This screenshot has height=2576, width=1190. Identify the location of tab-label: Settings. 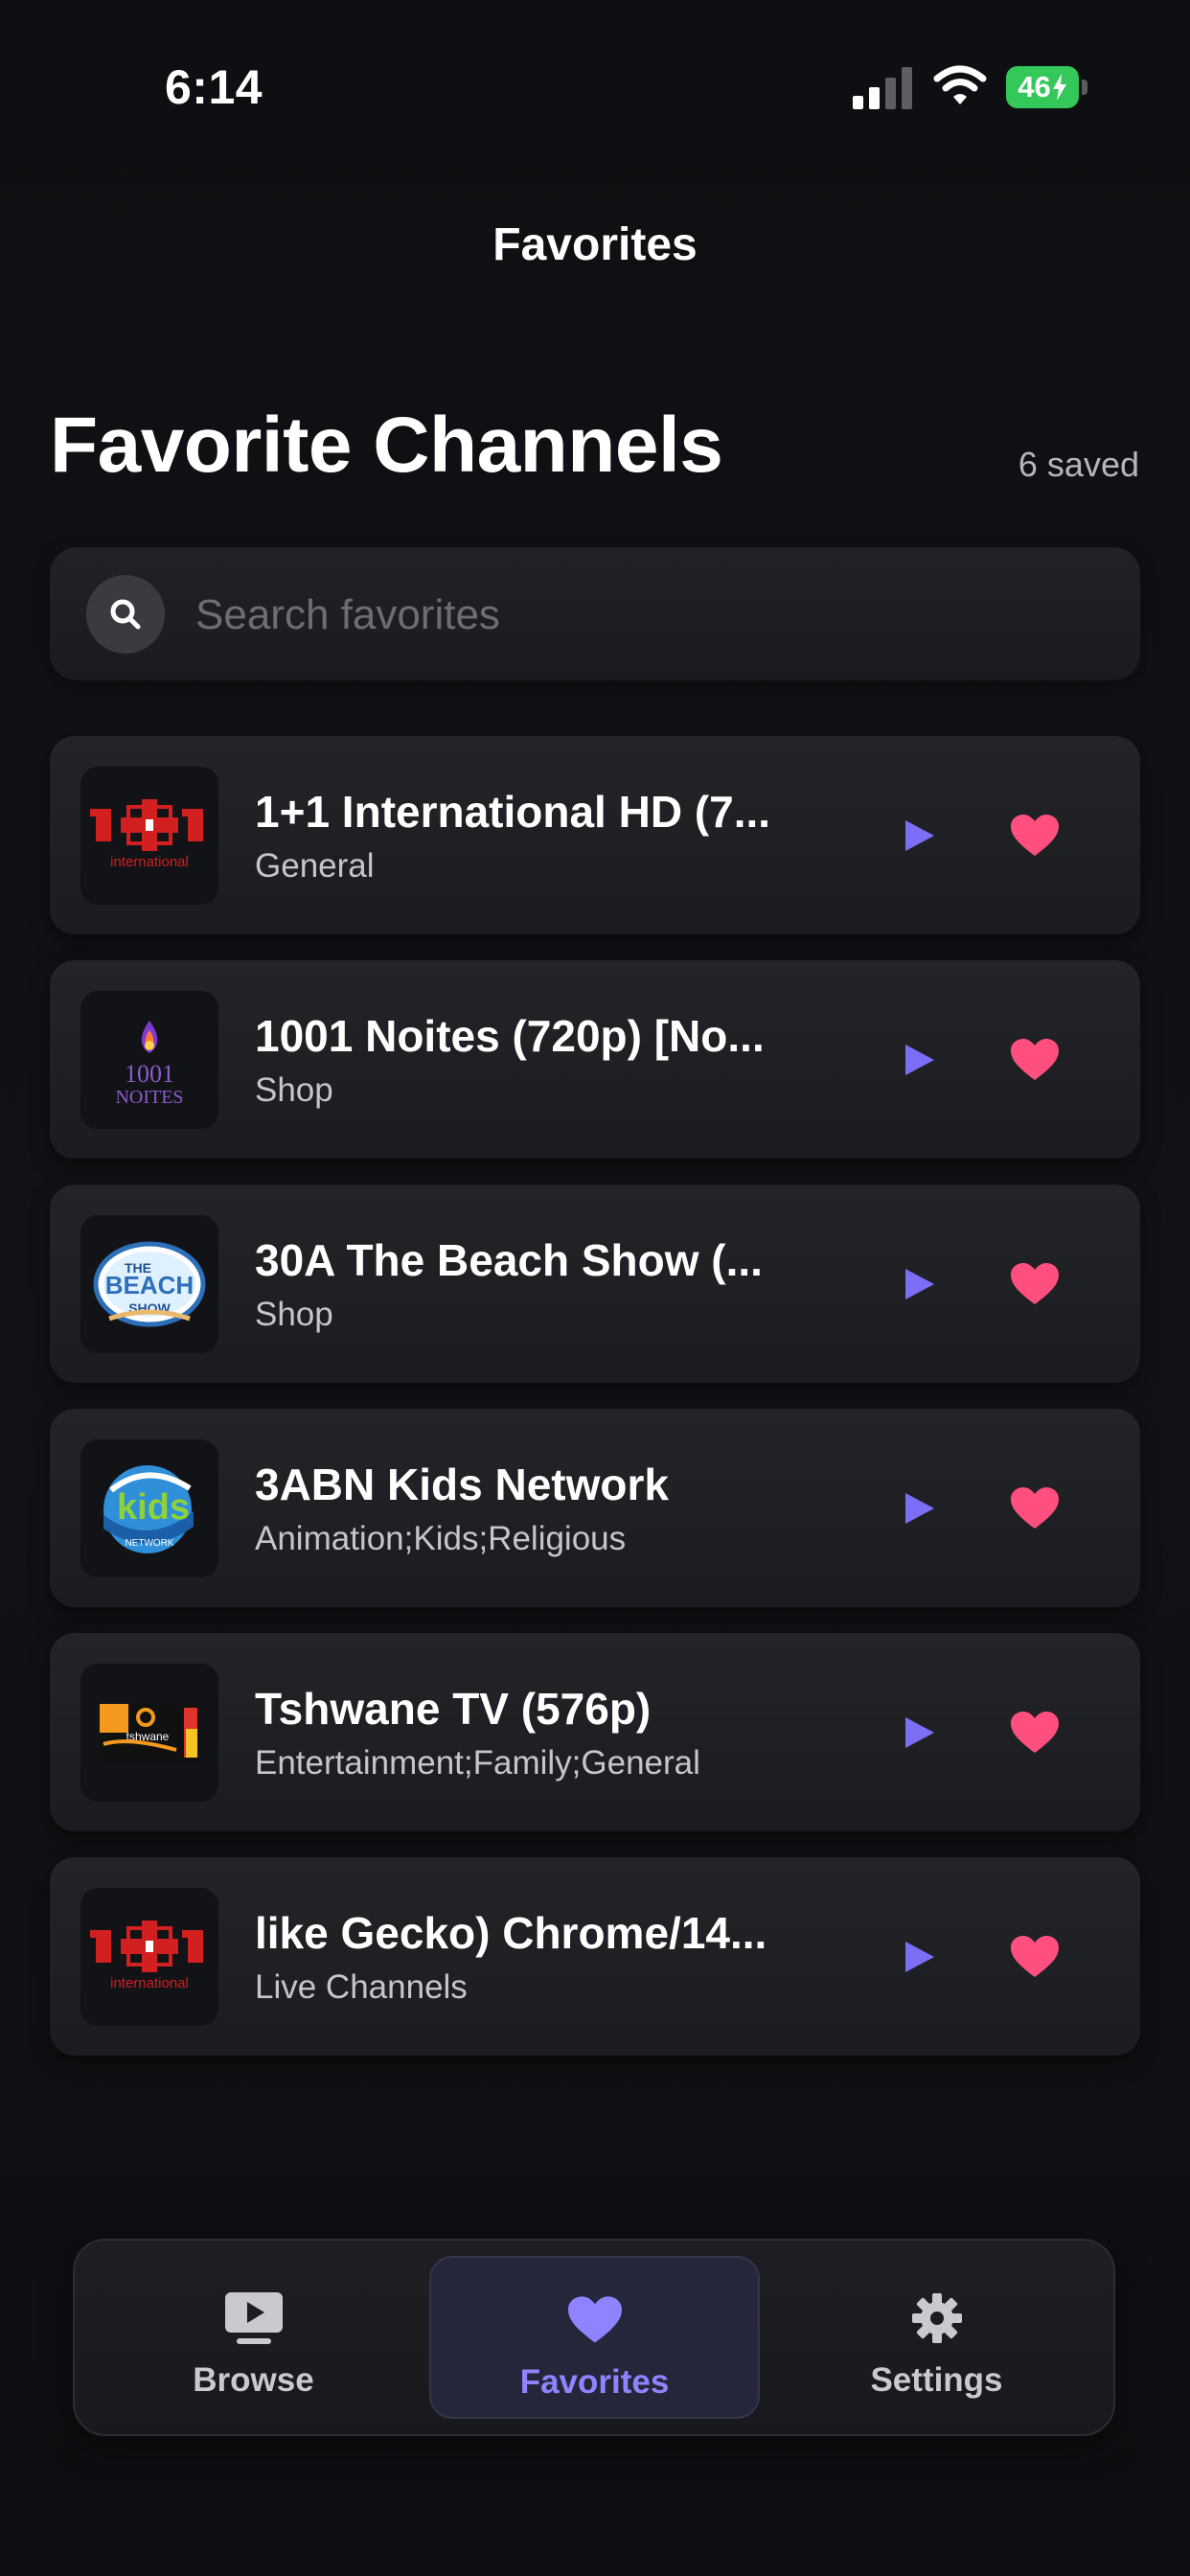
(936, 2380).